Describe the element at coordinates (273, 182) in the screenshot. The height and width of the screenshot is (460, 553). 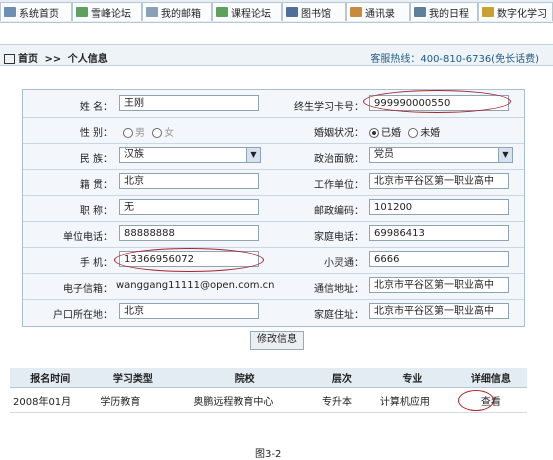
I see `form-row: 籍 贯： 北京 工作单位： 北京市平谷区第一职业高中` at that location.